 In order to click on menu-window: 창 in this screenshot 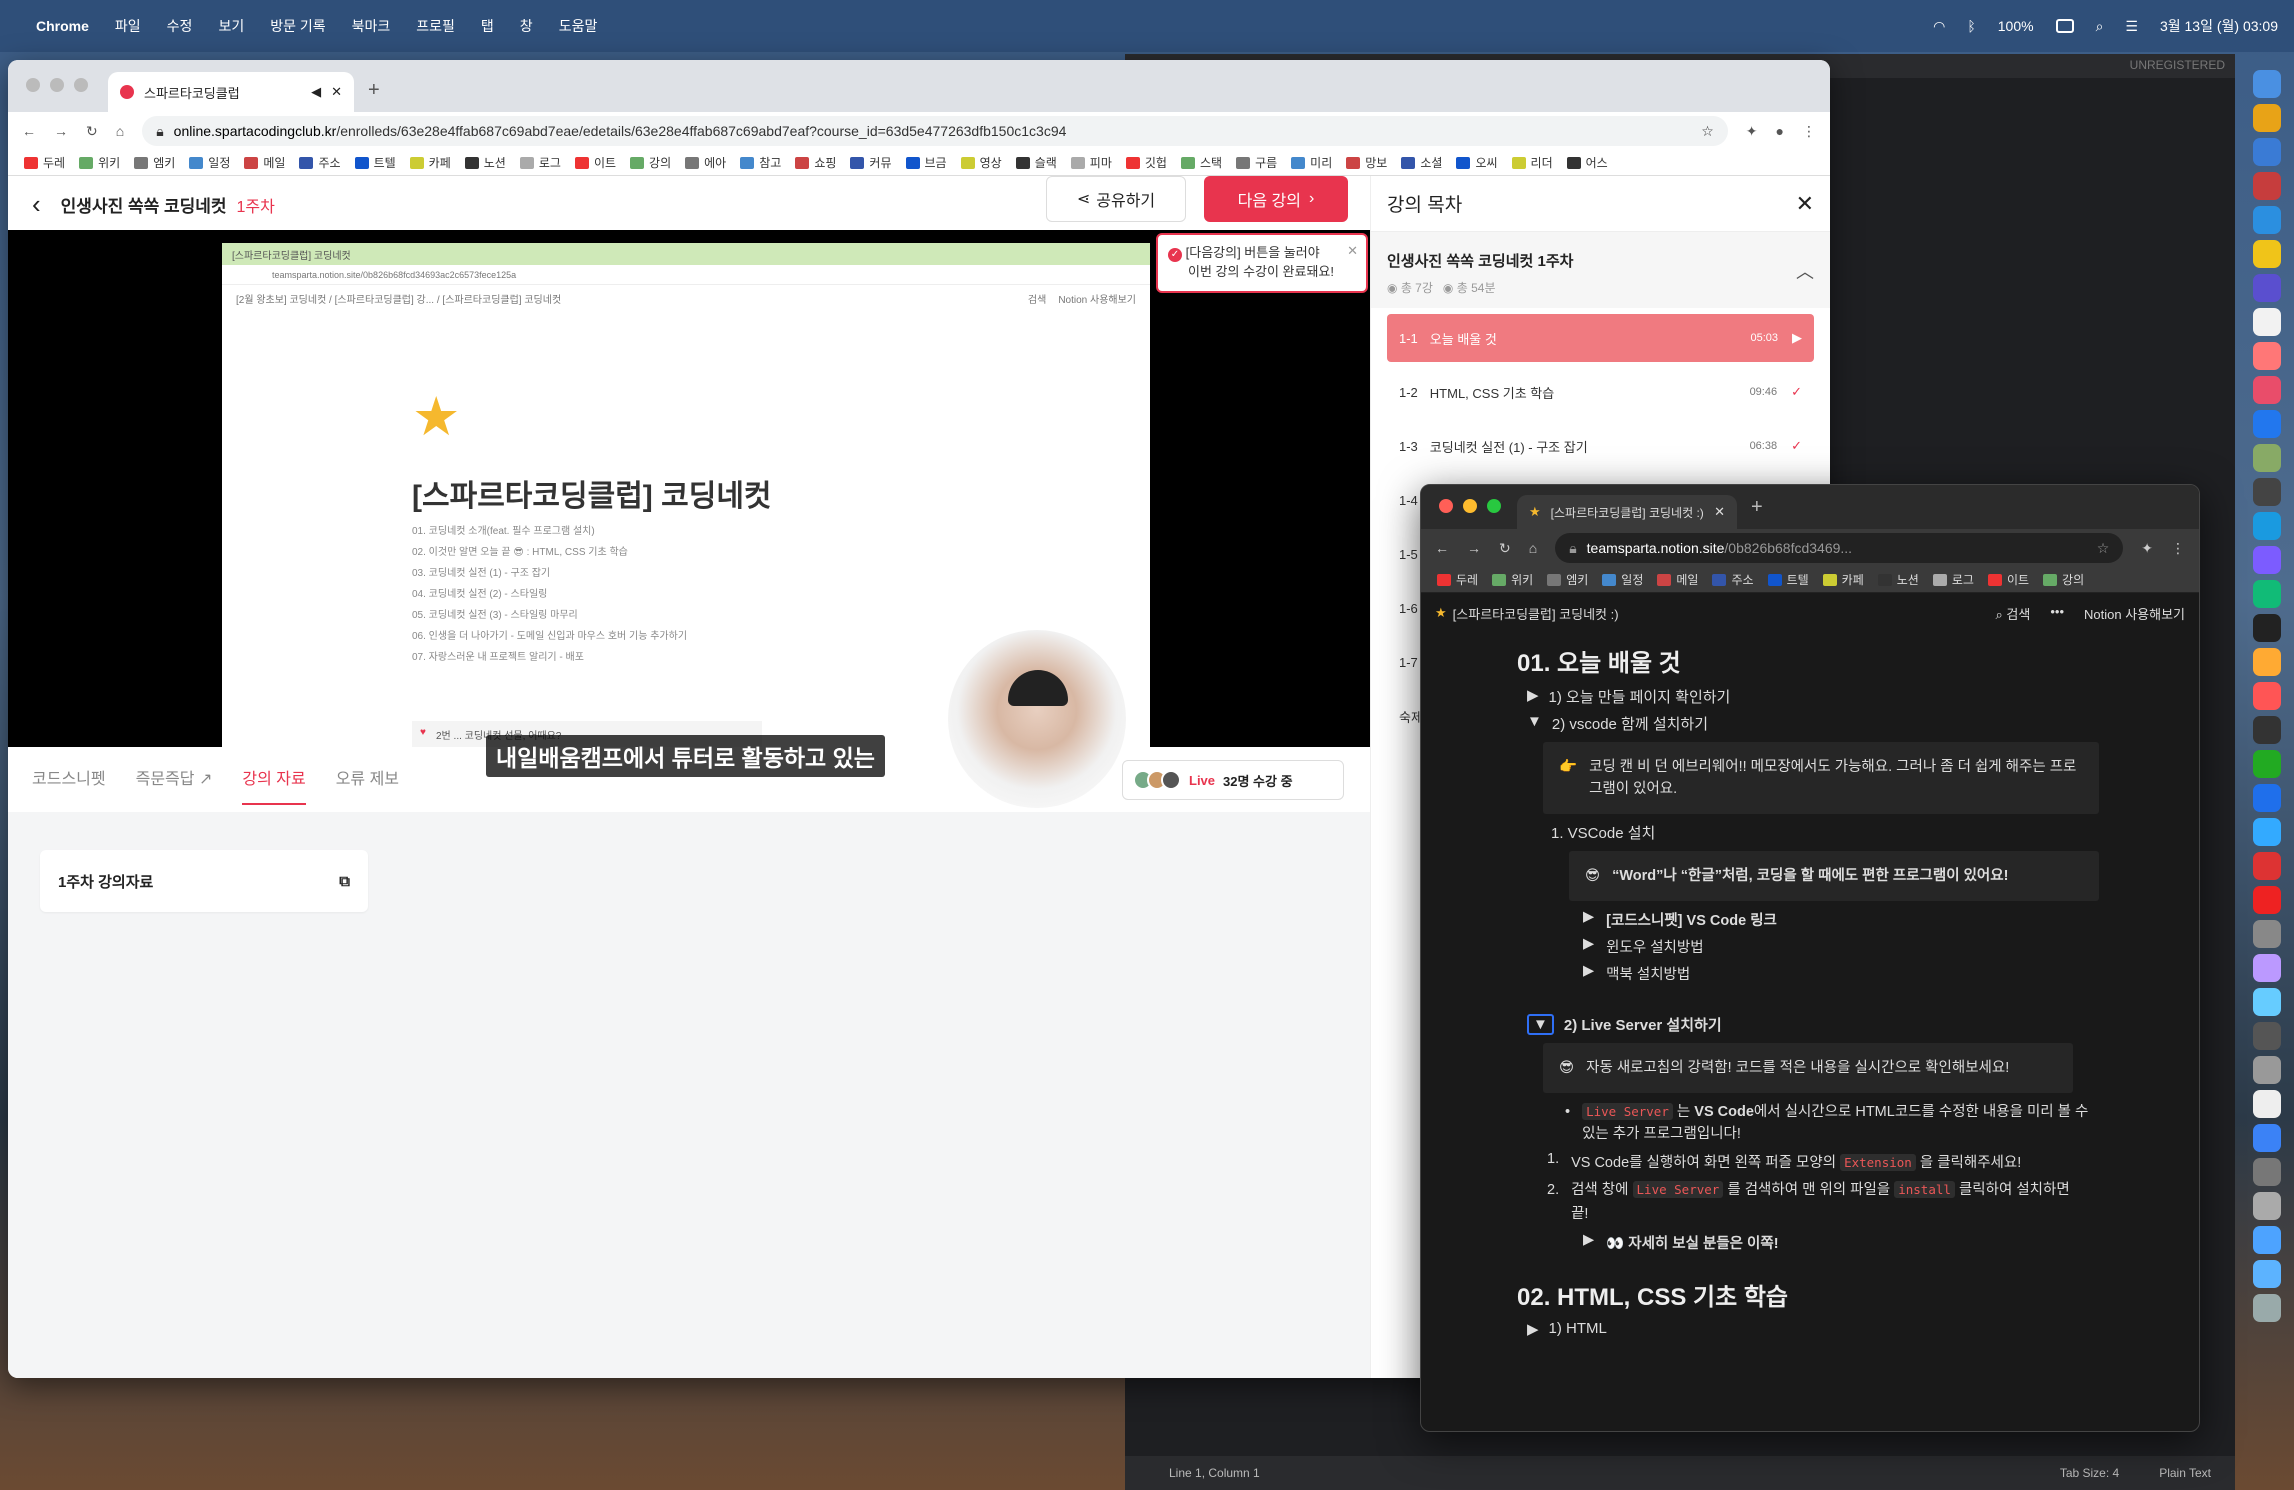, I will do `click(526, 26)`.